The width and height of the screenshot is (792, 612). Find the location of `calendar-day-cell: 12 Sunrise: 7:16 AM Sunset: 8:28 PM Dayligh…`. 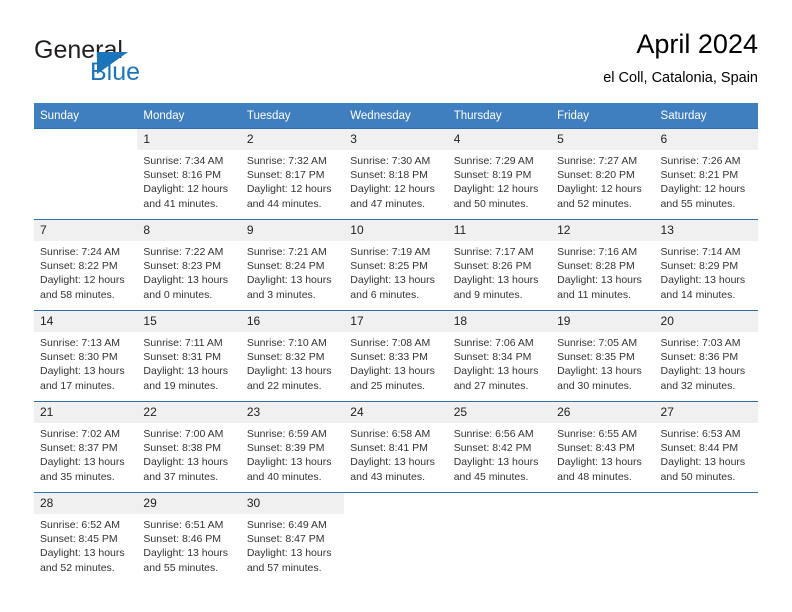

calendar-day-cell: 12 Sunrise: 7:16 AM Sunset: 8:28 PM Dayligh… is located at coordinates (603, 265).